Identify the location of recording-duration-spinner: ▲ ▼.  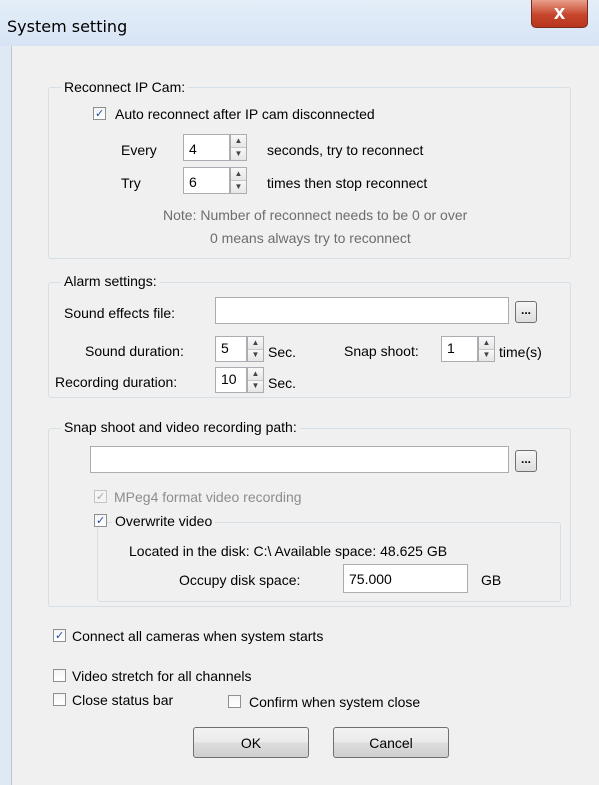
(255, 380).